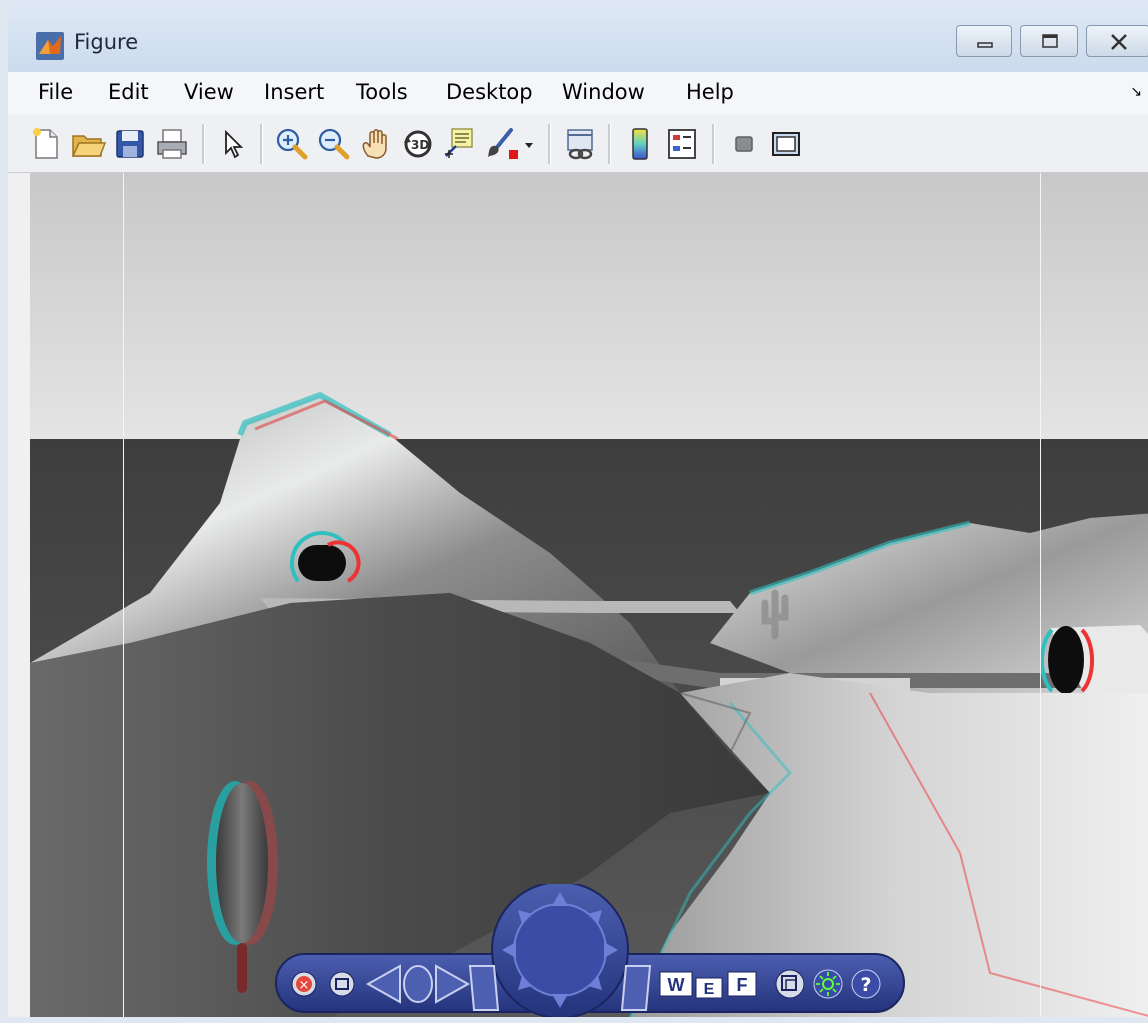 The image size is (1148, 1023). What do you see at coordinates (790, 984) in the screenshot?
I see `fullscreen-button` at bounding box center [790, 984].